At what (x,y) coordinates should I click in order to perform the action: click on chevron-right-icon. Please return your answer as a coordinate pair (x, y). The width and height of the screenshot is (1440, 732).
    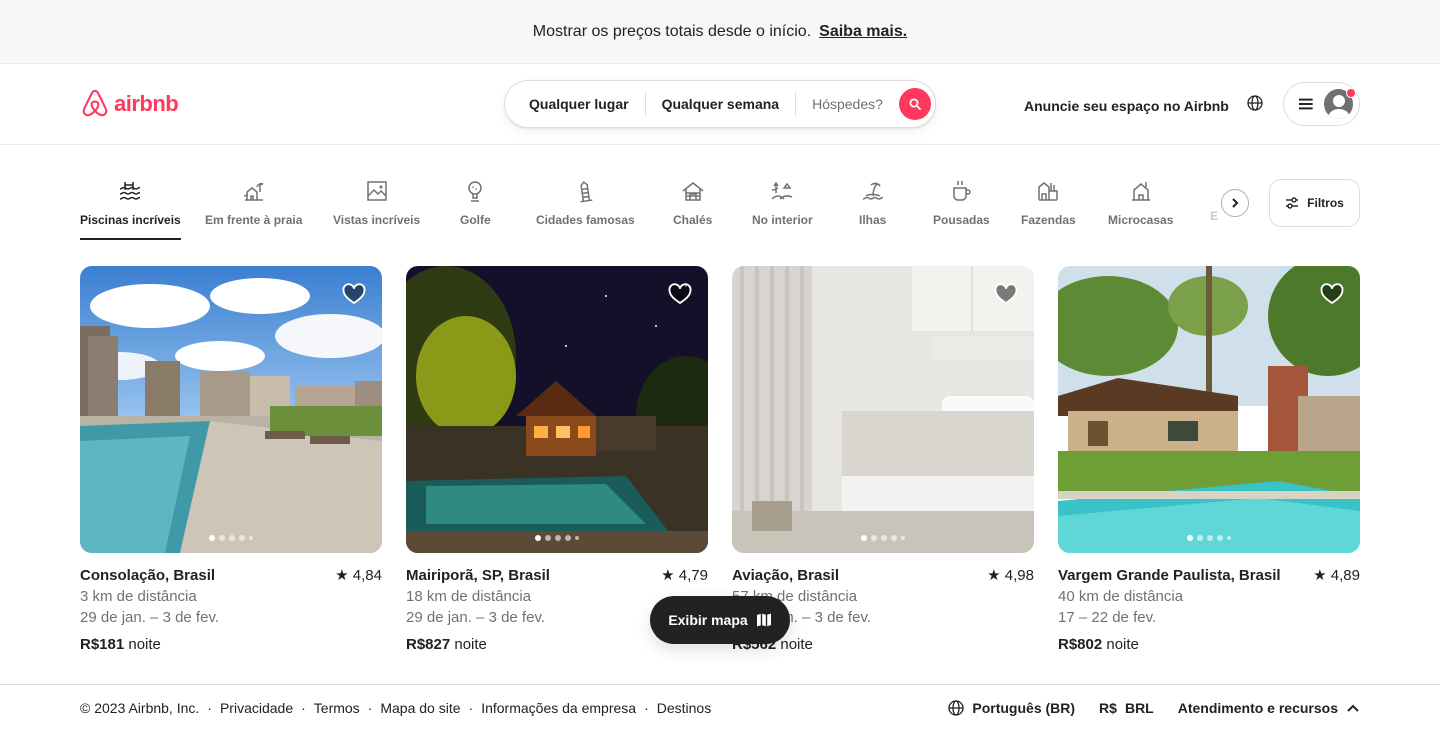
    Looking at the image, I should click on (1235, 203).